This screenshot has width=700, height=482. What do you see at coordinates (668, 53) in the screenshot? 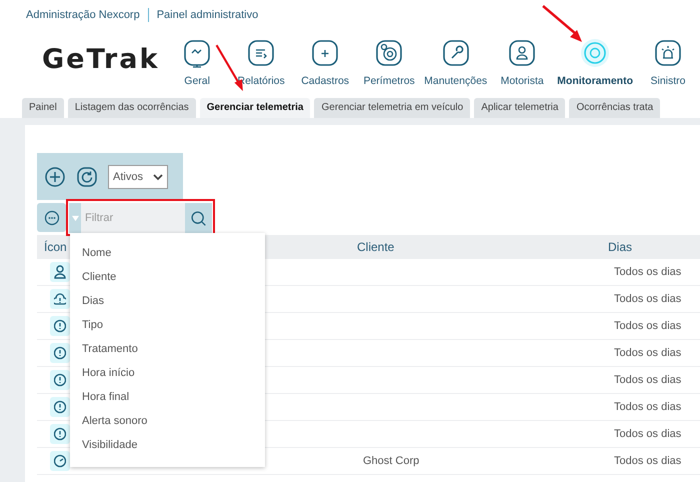
I see `siren-icon` at bounding box center [668, 53].